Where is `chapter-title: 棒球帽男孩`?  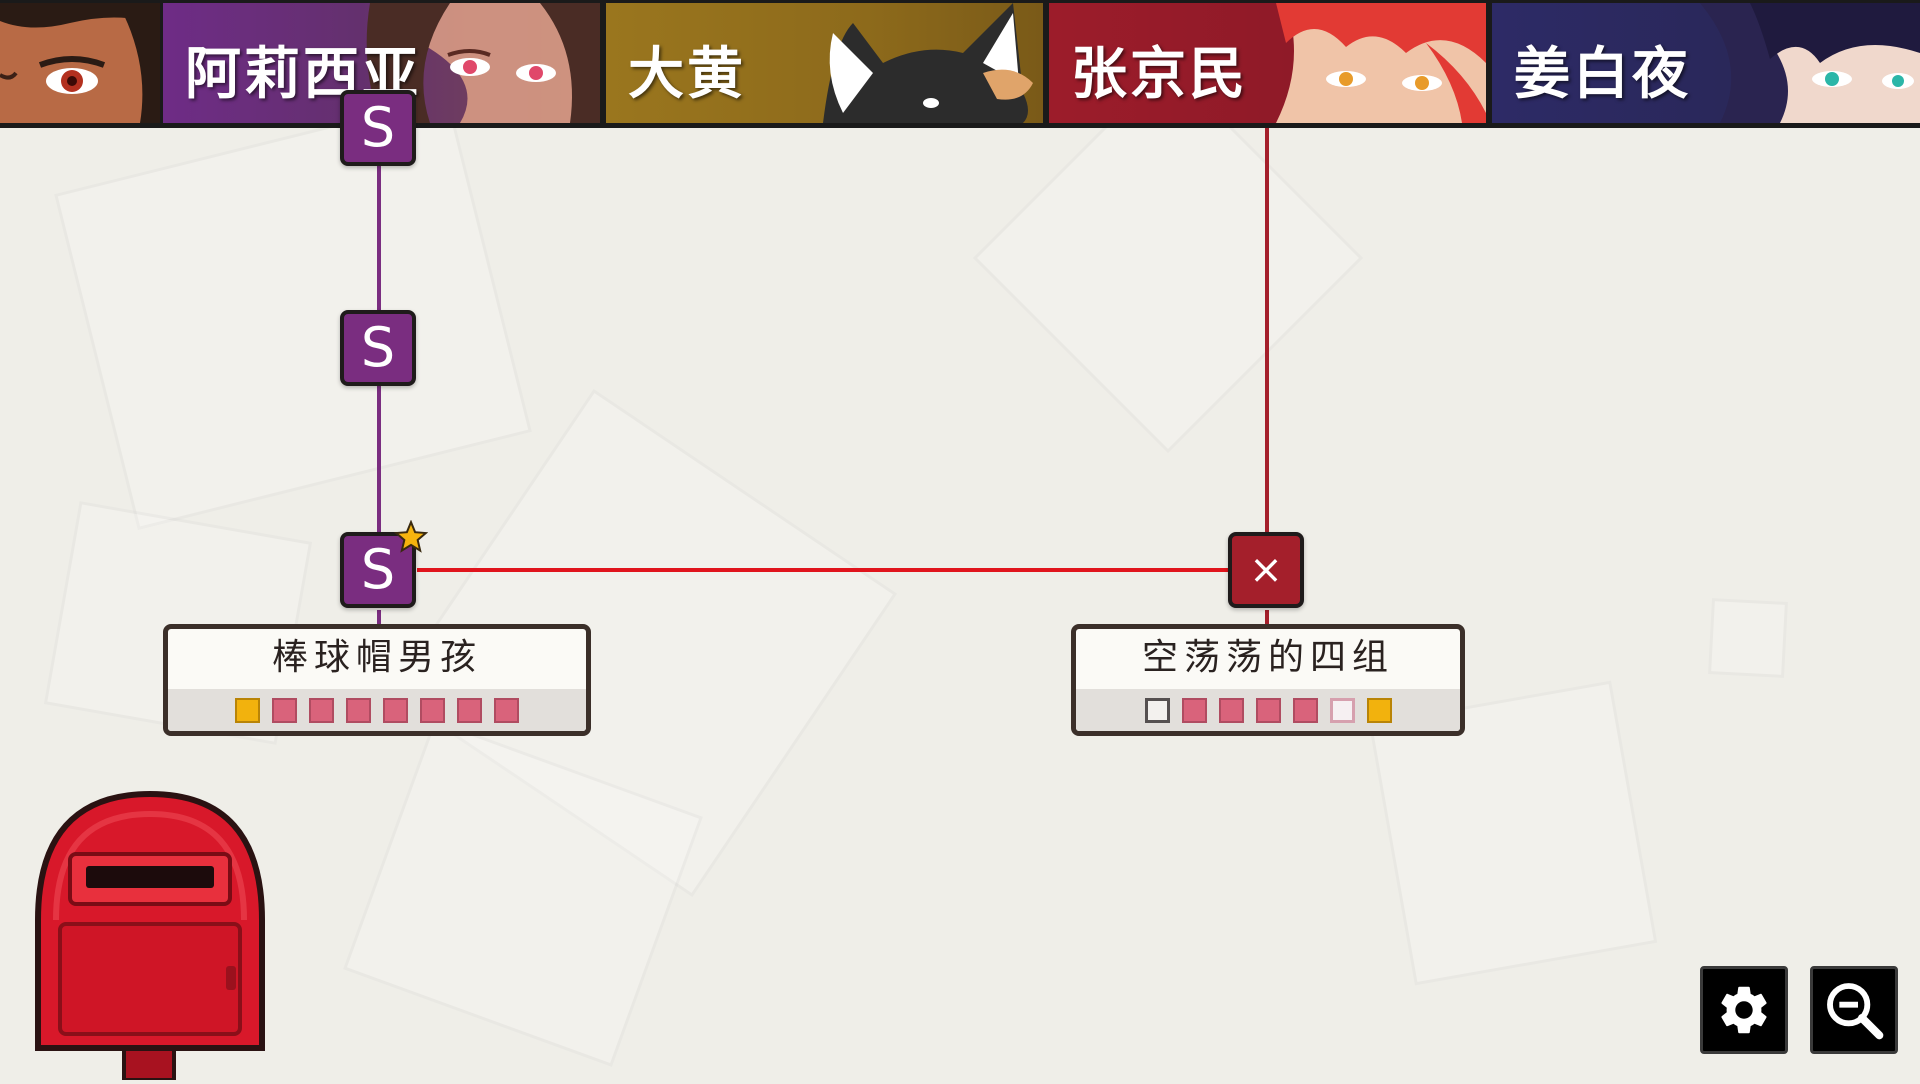 chapter-title: 棒球帽男孩 is located at coordinates (376, 657).